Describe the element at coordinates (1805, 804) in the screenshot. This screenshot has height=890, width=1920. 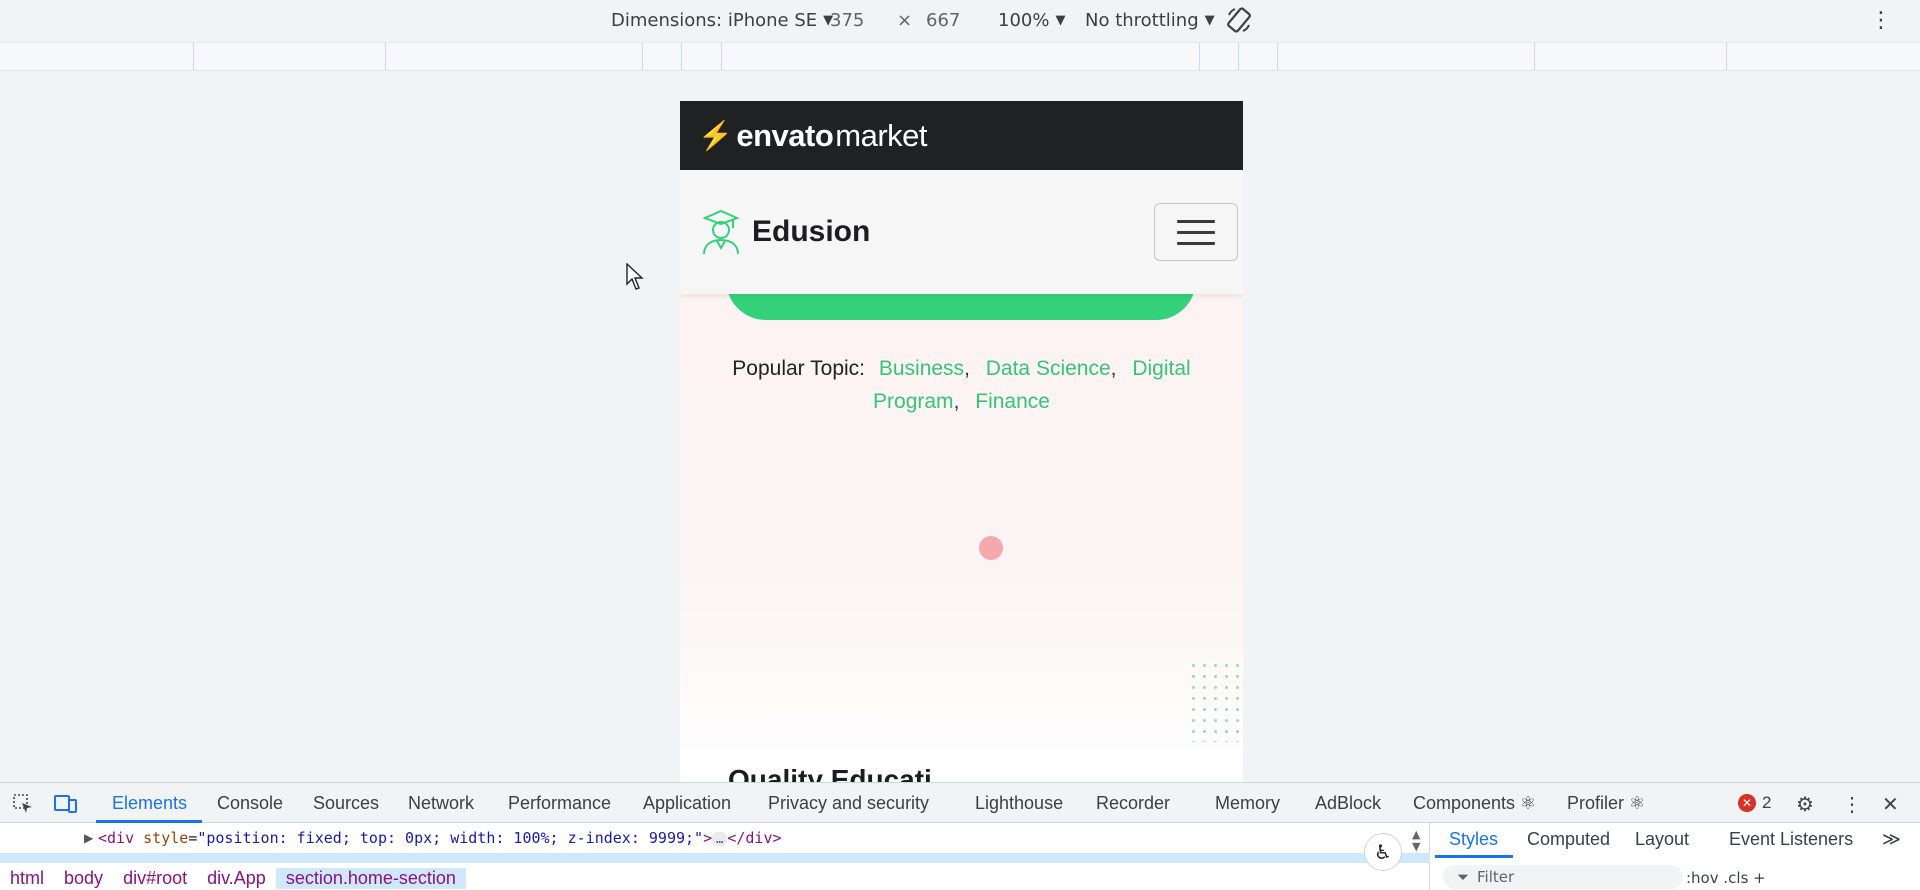
I see `gear-icon: ⚙` at that location.